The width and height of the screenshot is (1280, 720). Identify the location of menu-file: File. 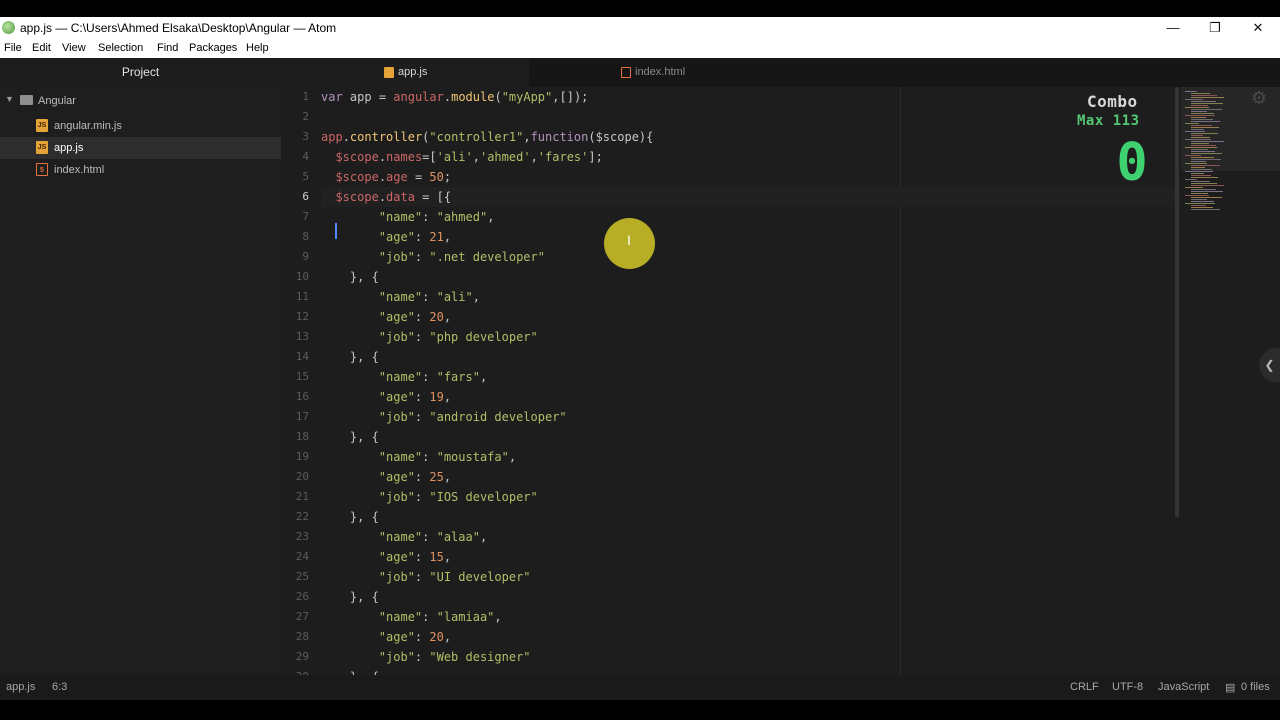
(13, 48).